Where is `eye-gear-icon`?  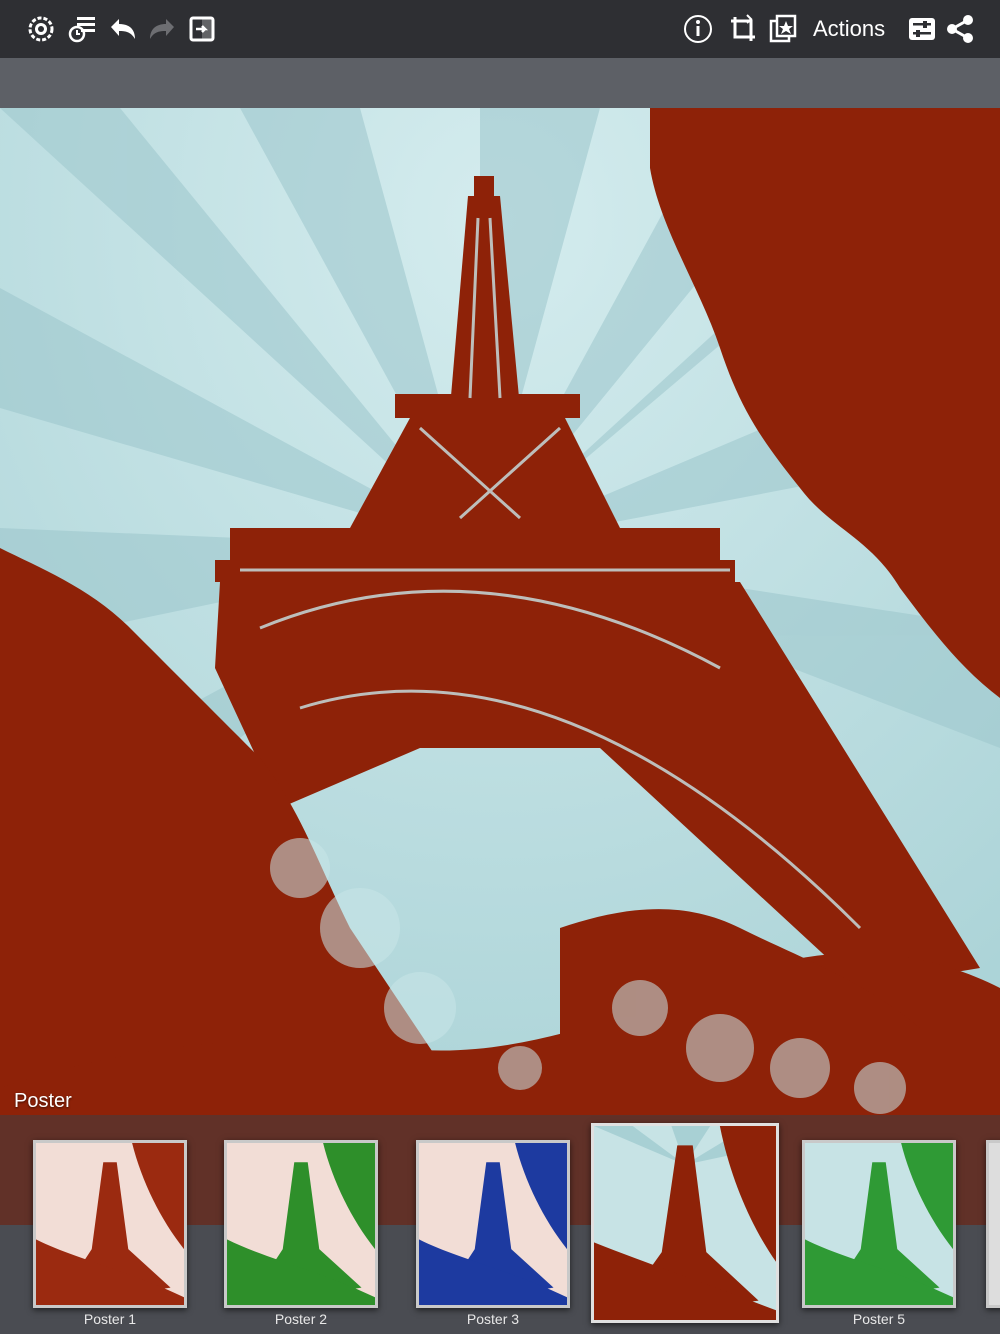
eye-gear-icon is located at coordinates (41, 29).